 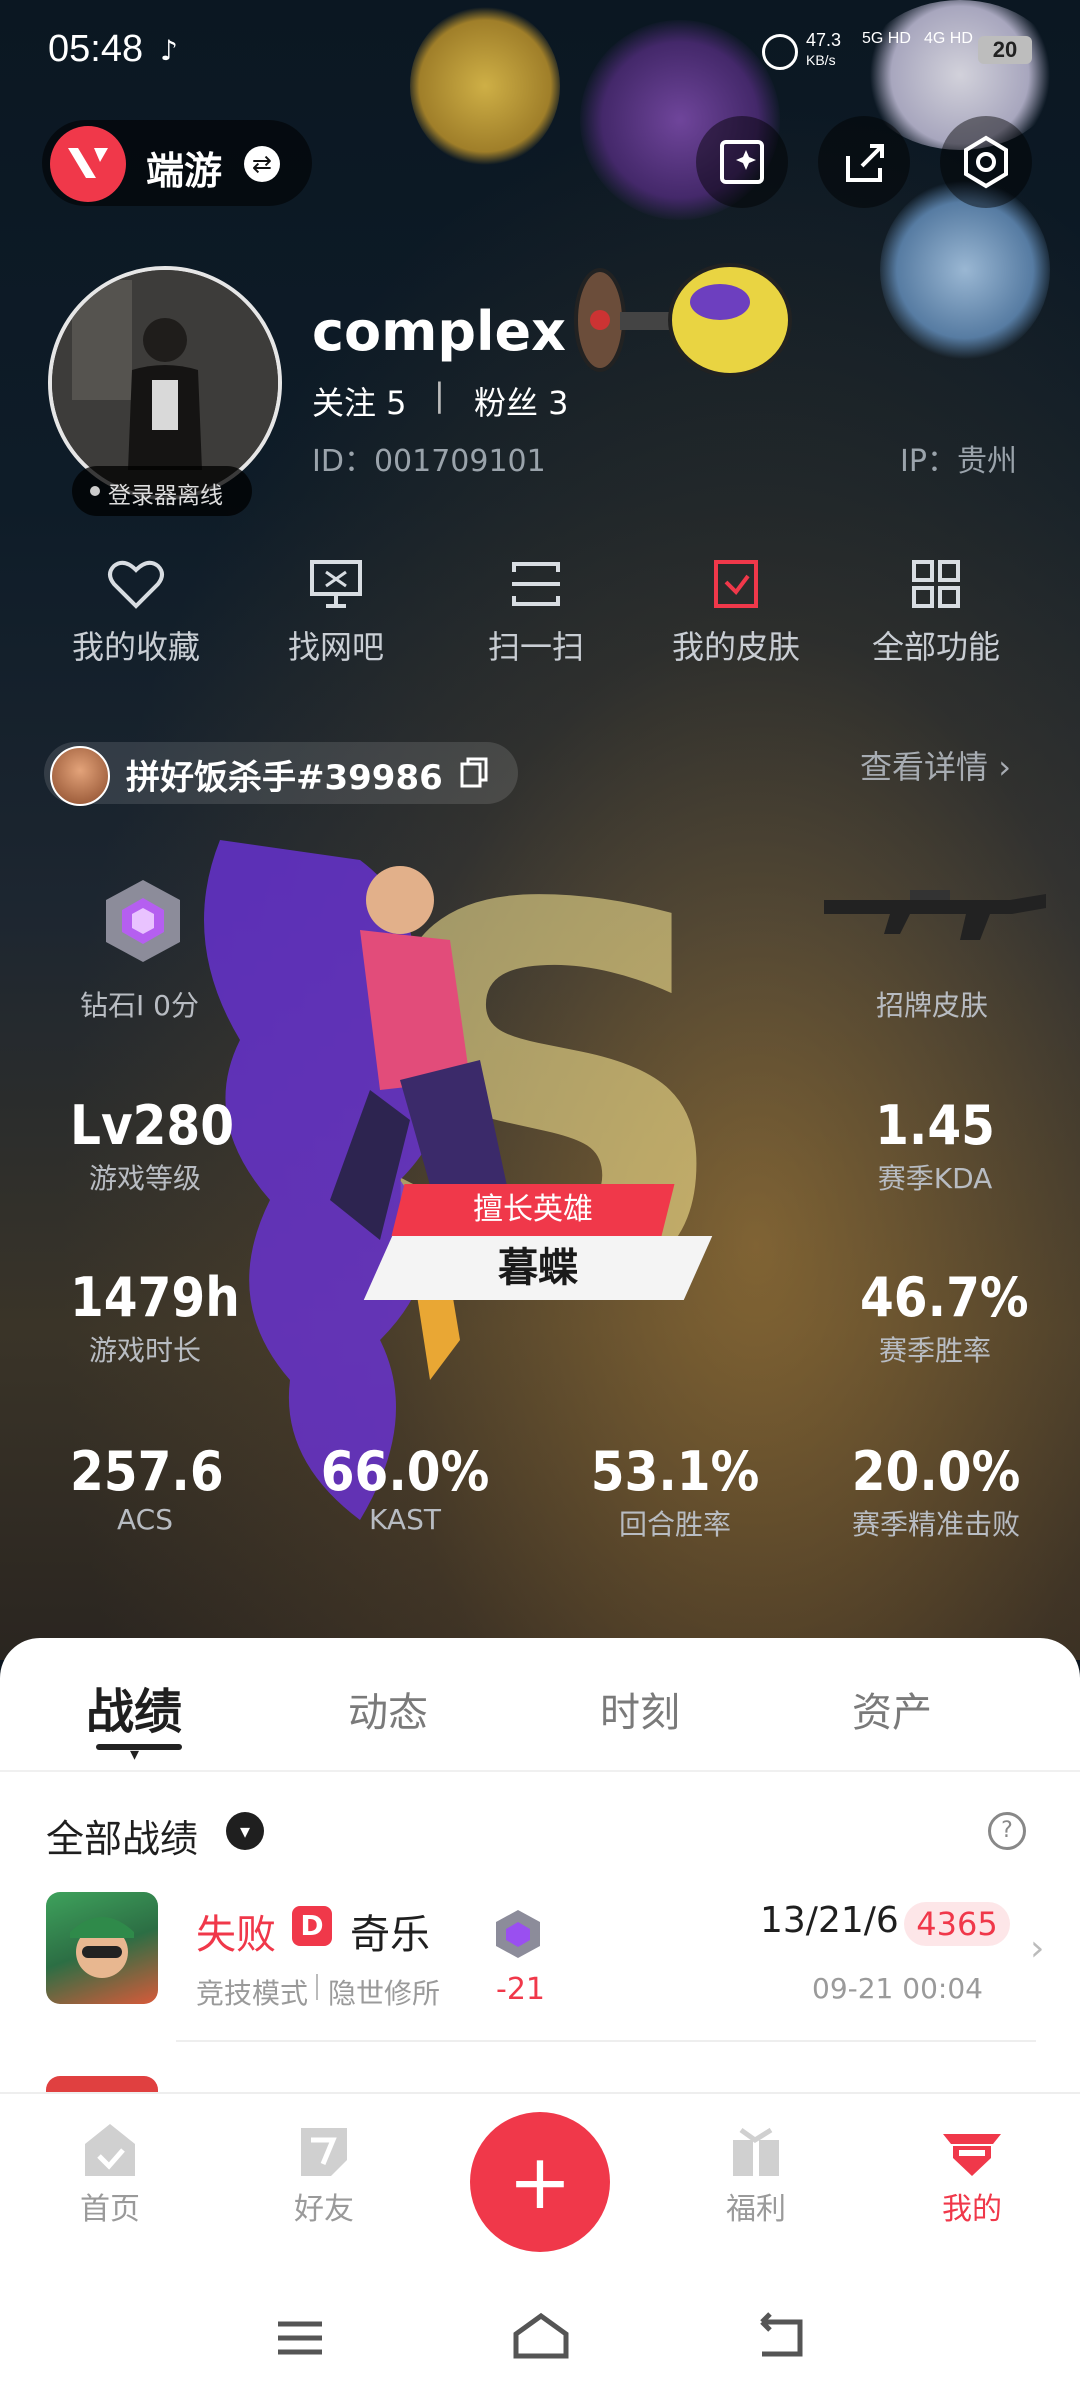 I want to click on stat-hours-value: 1479h, so click(x=155, y=1297).